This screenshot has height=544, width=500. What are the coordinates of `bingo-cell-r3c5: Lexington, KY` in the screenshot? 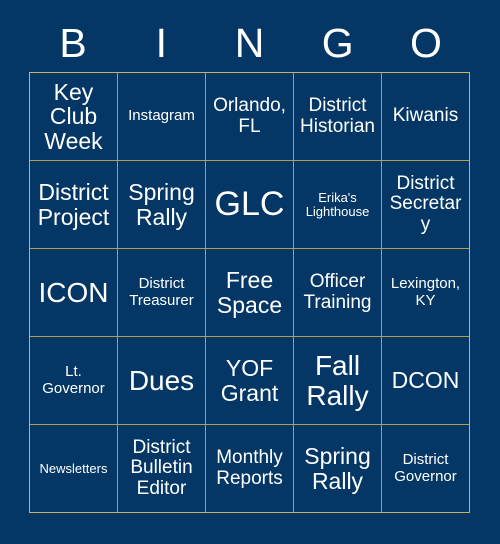 It's located at (425, 292).